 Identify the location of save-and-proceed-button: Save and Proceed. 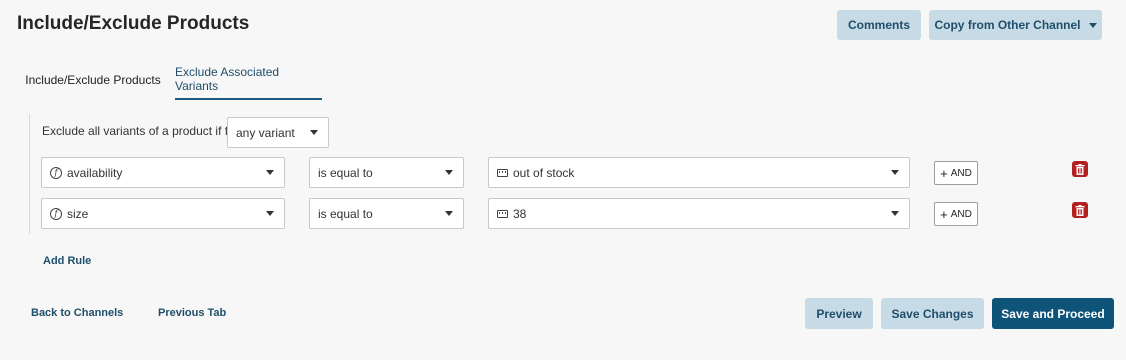
(1053, 313).